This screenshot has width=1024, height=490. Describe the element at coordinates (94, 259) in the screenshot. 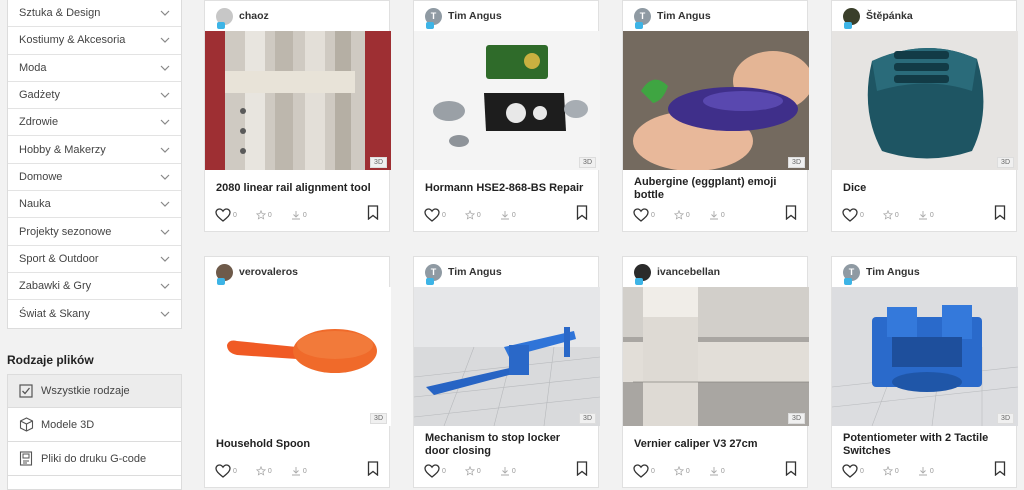

I see `category-item: Sport & Outdoor` at that location.